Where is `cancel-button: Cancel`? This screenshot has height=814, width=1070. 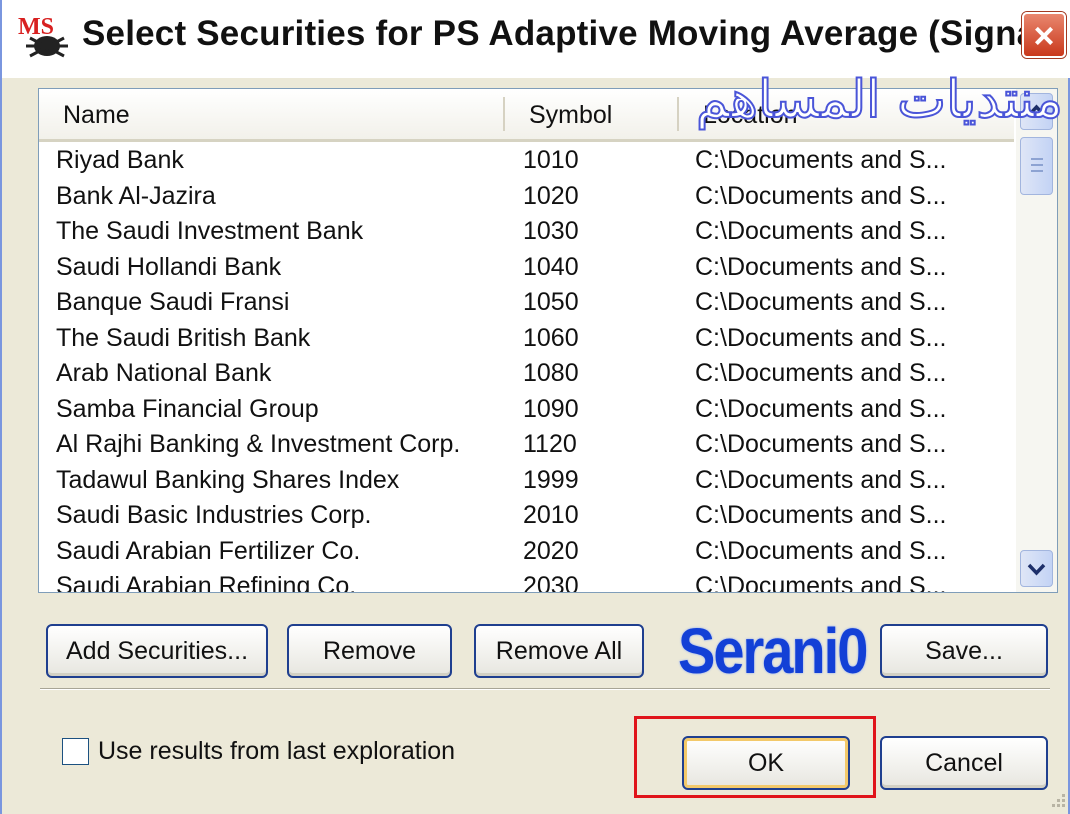
cancel-button: Cancel is located at coordinates (964, 763).